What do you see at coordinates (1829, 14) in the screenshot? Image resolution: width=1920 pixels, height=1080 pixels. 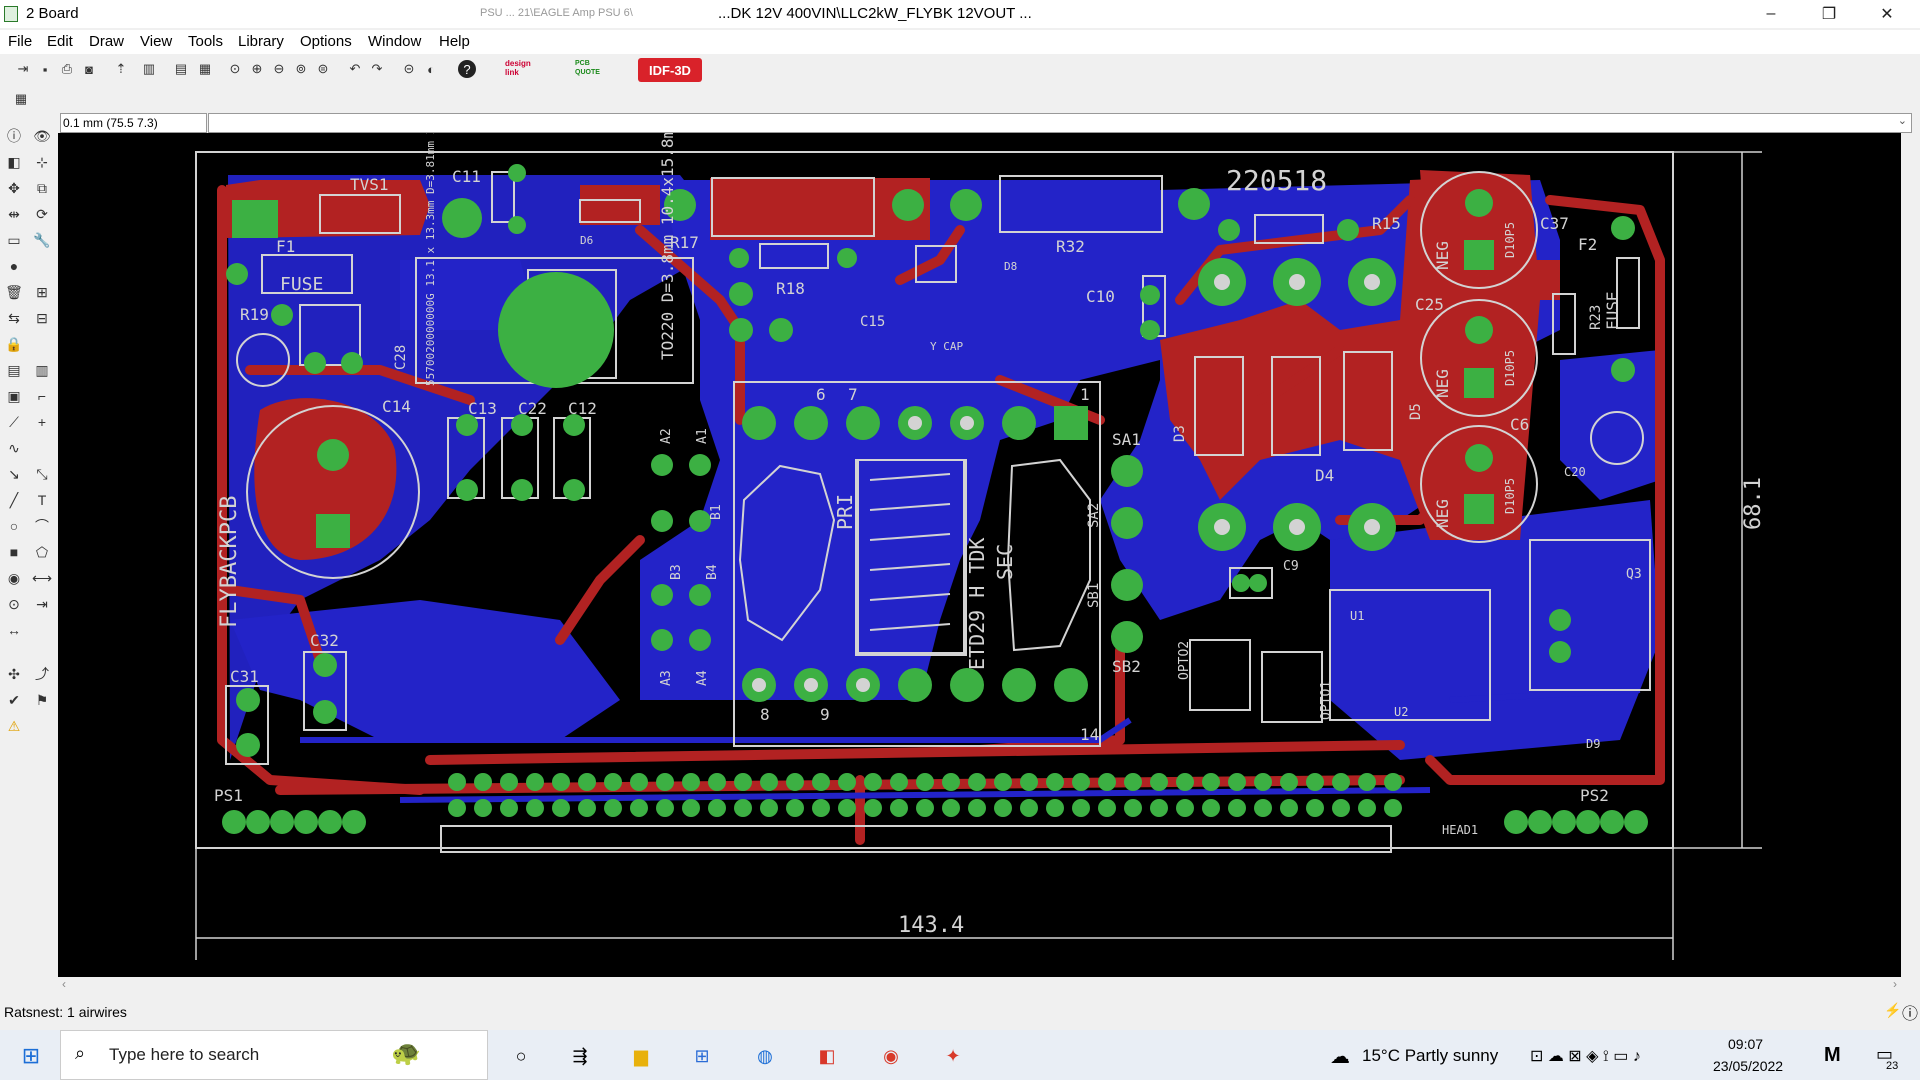 I see `maximize-button: ❐` at bounding box center [1829, 14].